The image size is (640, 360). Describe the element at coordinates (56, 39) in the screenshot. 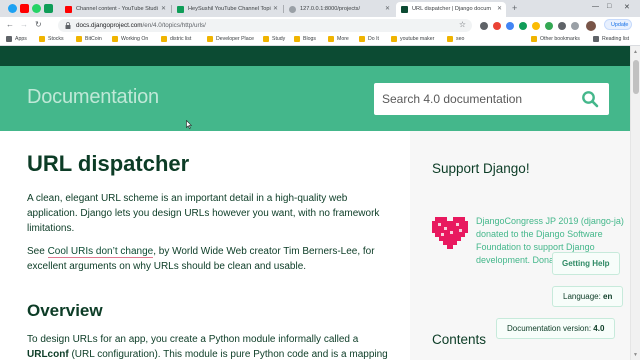

I see `bookmark-label: Stocks` at that location.